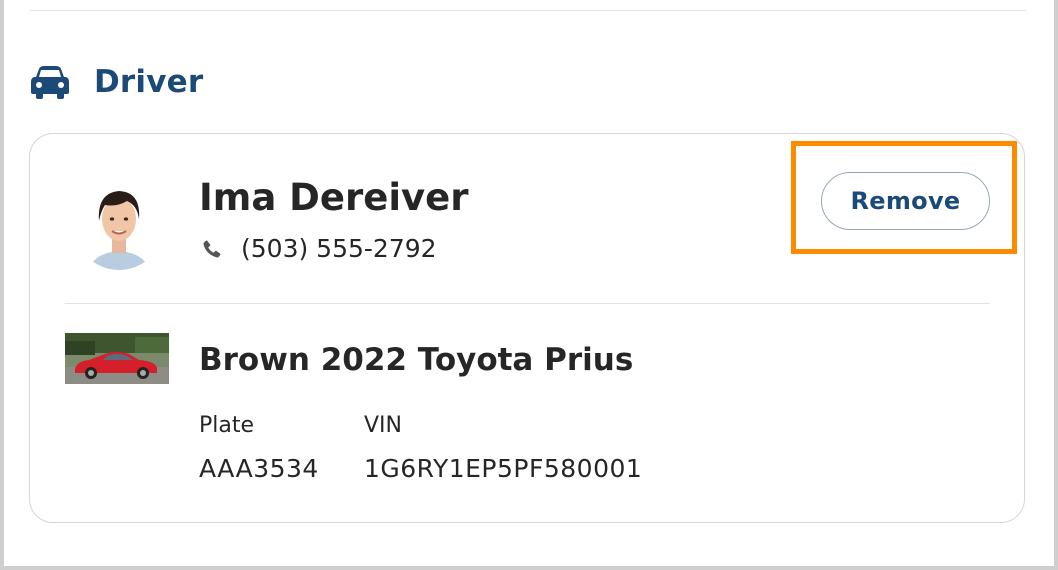 Image resolution: width=1058 pixels, height=570 pixels. I want to click on car-icon, so click(50, 82).